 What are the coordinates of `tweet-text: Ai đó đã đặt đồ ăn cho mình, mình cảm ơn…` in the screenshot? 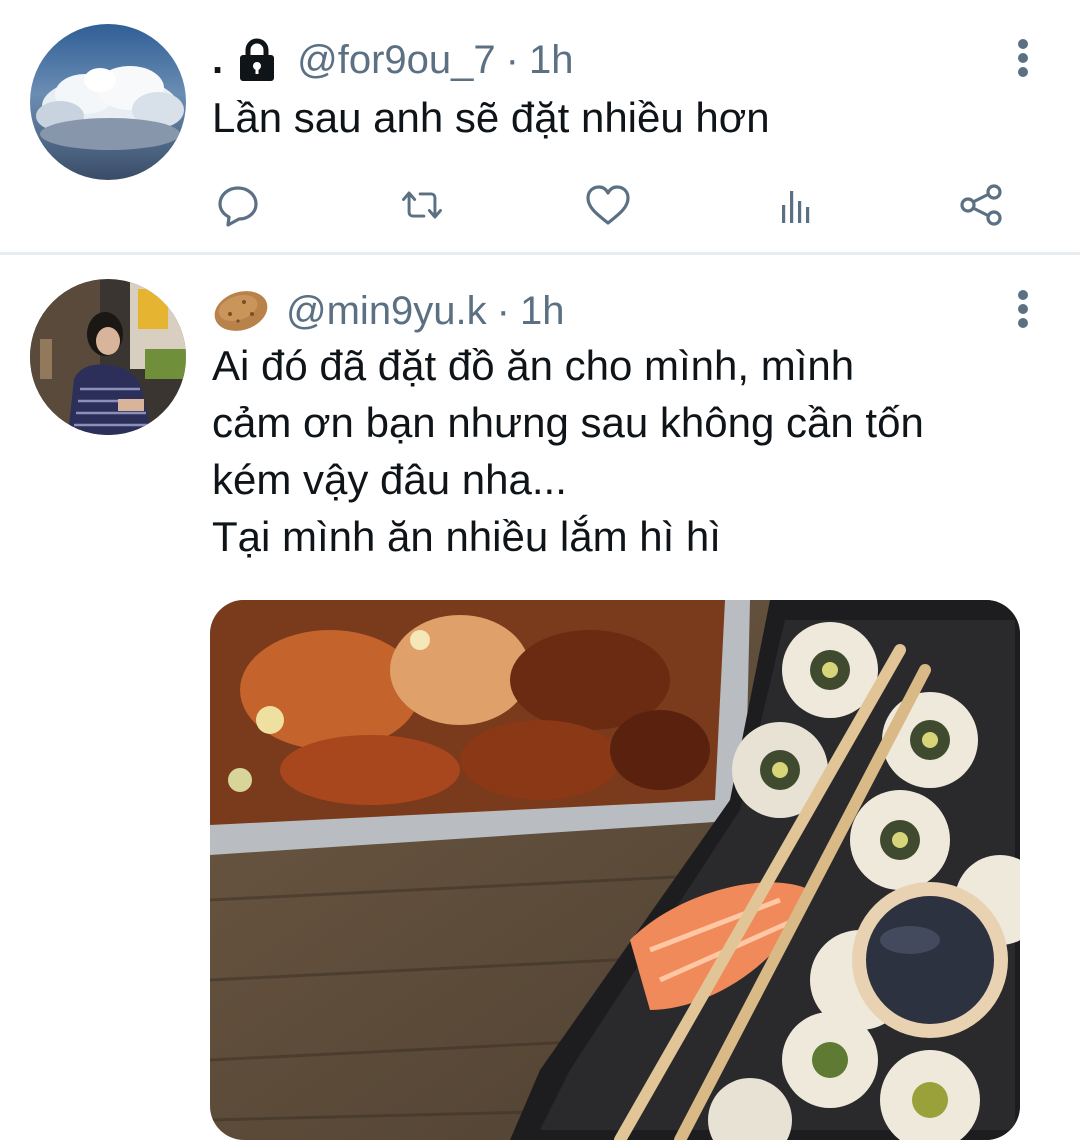 It's located at (568, 451).